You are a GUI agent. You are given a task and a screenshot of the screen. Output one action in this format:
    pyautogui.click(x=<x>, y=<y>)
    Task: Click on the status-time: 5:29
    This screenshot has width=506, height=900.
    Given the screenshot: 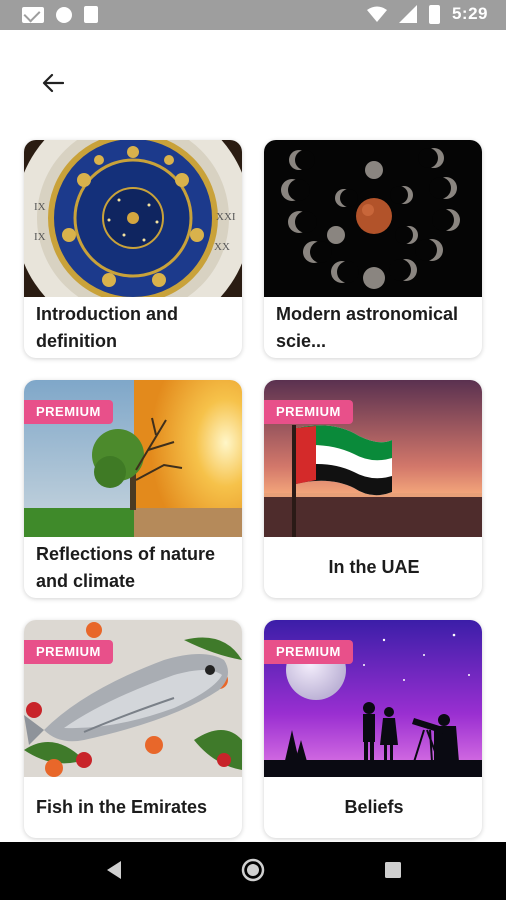 What is the action you would take?
    pyautogui.click(x=469, y=13)
    